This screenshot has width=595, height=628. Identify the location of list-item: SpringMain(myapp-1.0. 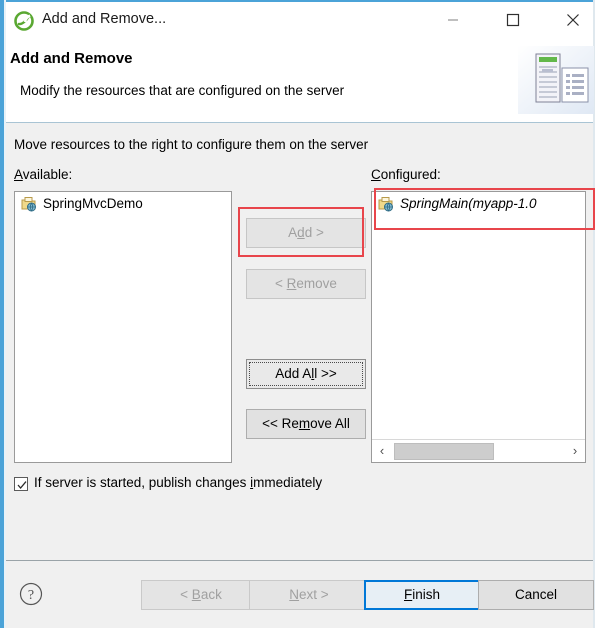
(478, 204).